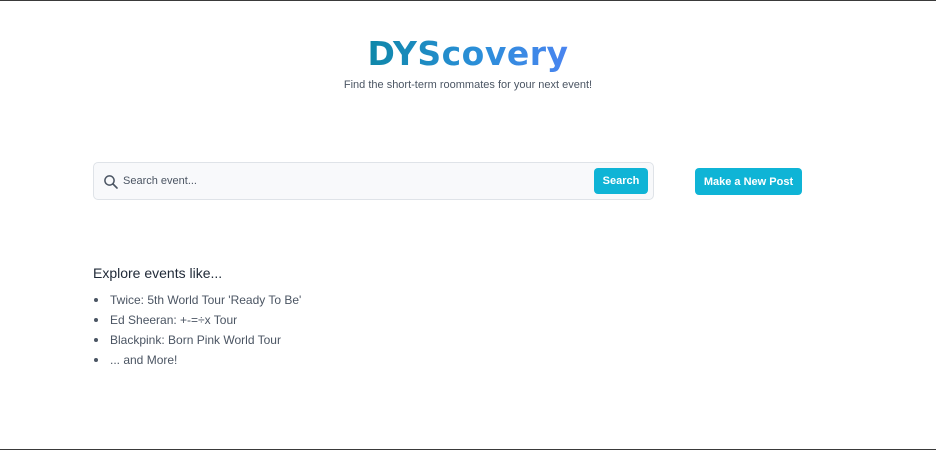 This screenshot has height=450, width=936. What do you see at coordinates (748, 181) in the screenshot?
I see `make-new-post-button: Make a New Post` at bounding box center [748, 181].